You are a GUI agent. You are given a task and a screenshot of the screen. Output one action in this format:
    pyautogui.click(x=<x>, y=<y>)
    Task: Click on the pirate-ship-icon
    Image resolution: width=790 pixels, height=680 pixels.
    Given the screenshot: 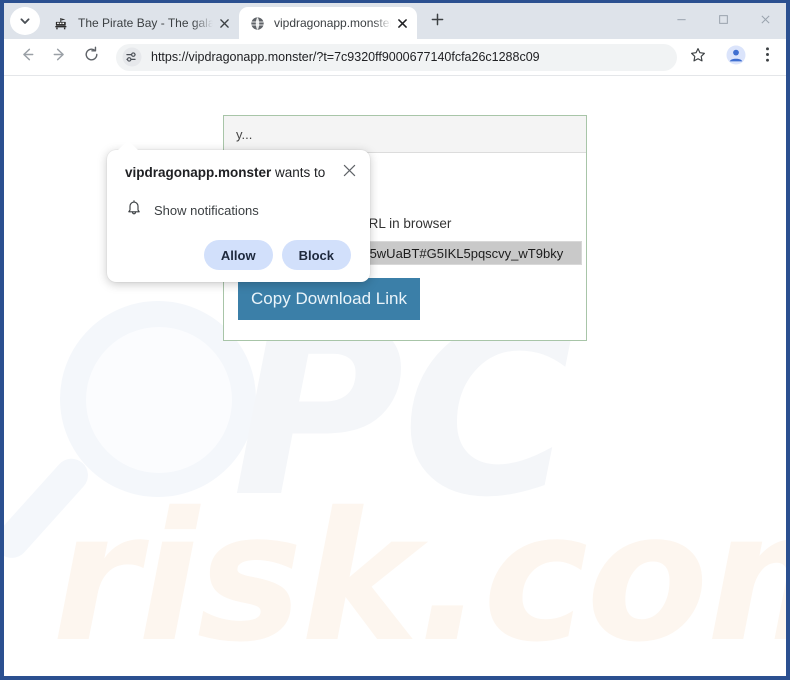 What is the action you would take?
    pyautogui.click(x=61, y=23)
    